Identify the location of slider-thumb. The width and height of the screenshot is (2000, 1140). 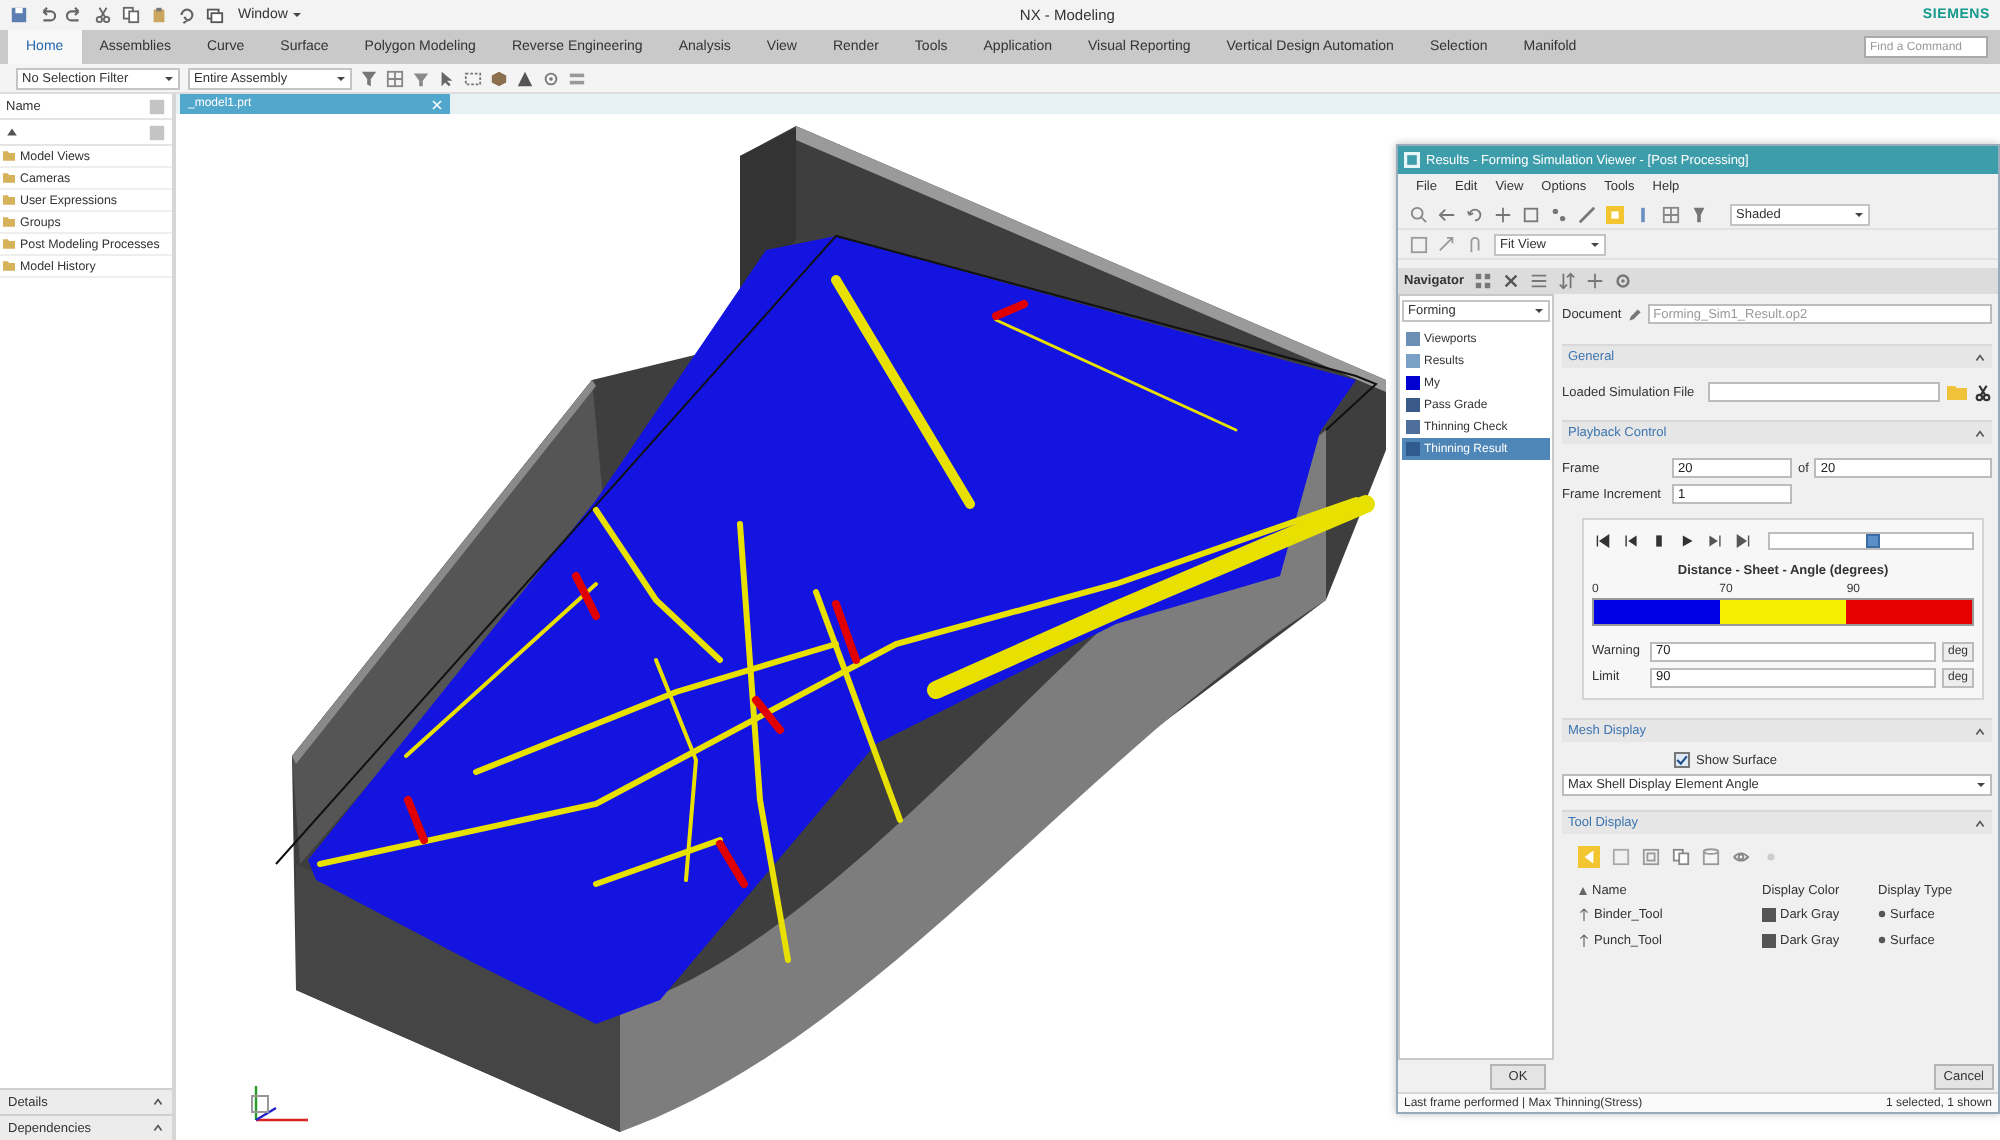
(1872, 540).